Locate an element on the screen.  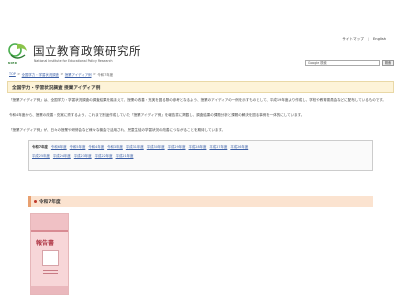
year-link: 平成26年度 is located at coordinates (239, 146).